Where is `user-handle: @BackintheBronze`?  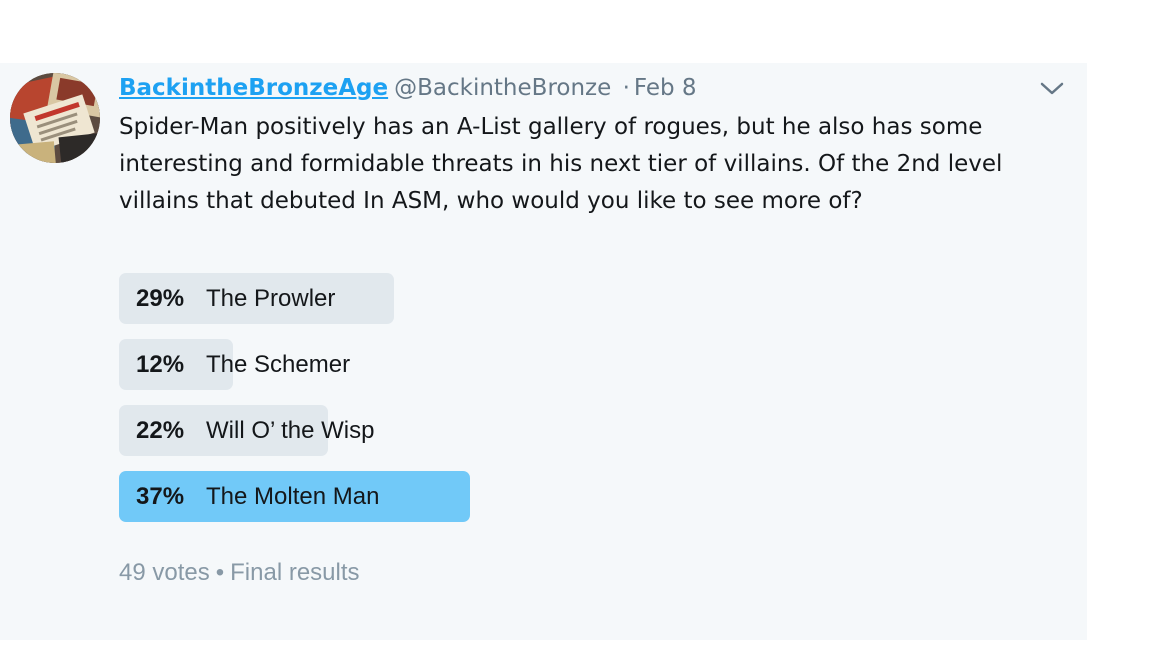
user-handle: @BackintheBronze is located at coordinates (502, 88).